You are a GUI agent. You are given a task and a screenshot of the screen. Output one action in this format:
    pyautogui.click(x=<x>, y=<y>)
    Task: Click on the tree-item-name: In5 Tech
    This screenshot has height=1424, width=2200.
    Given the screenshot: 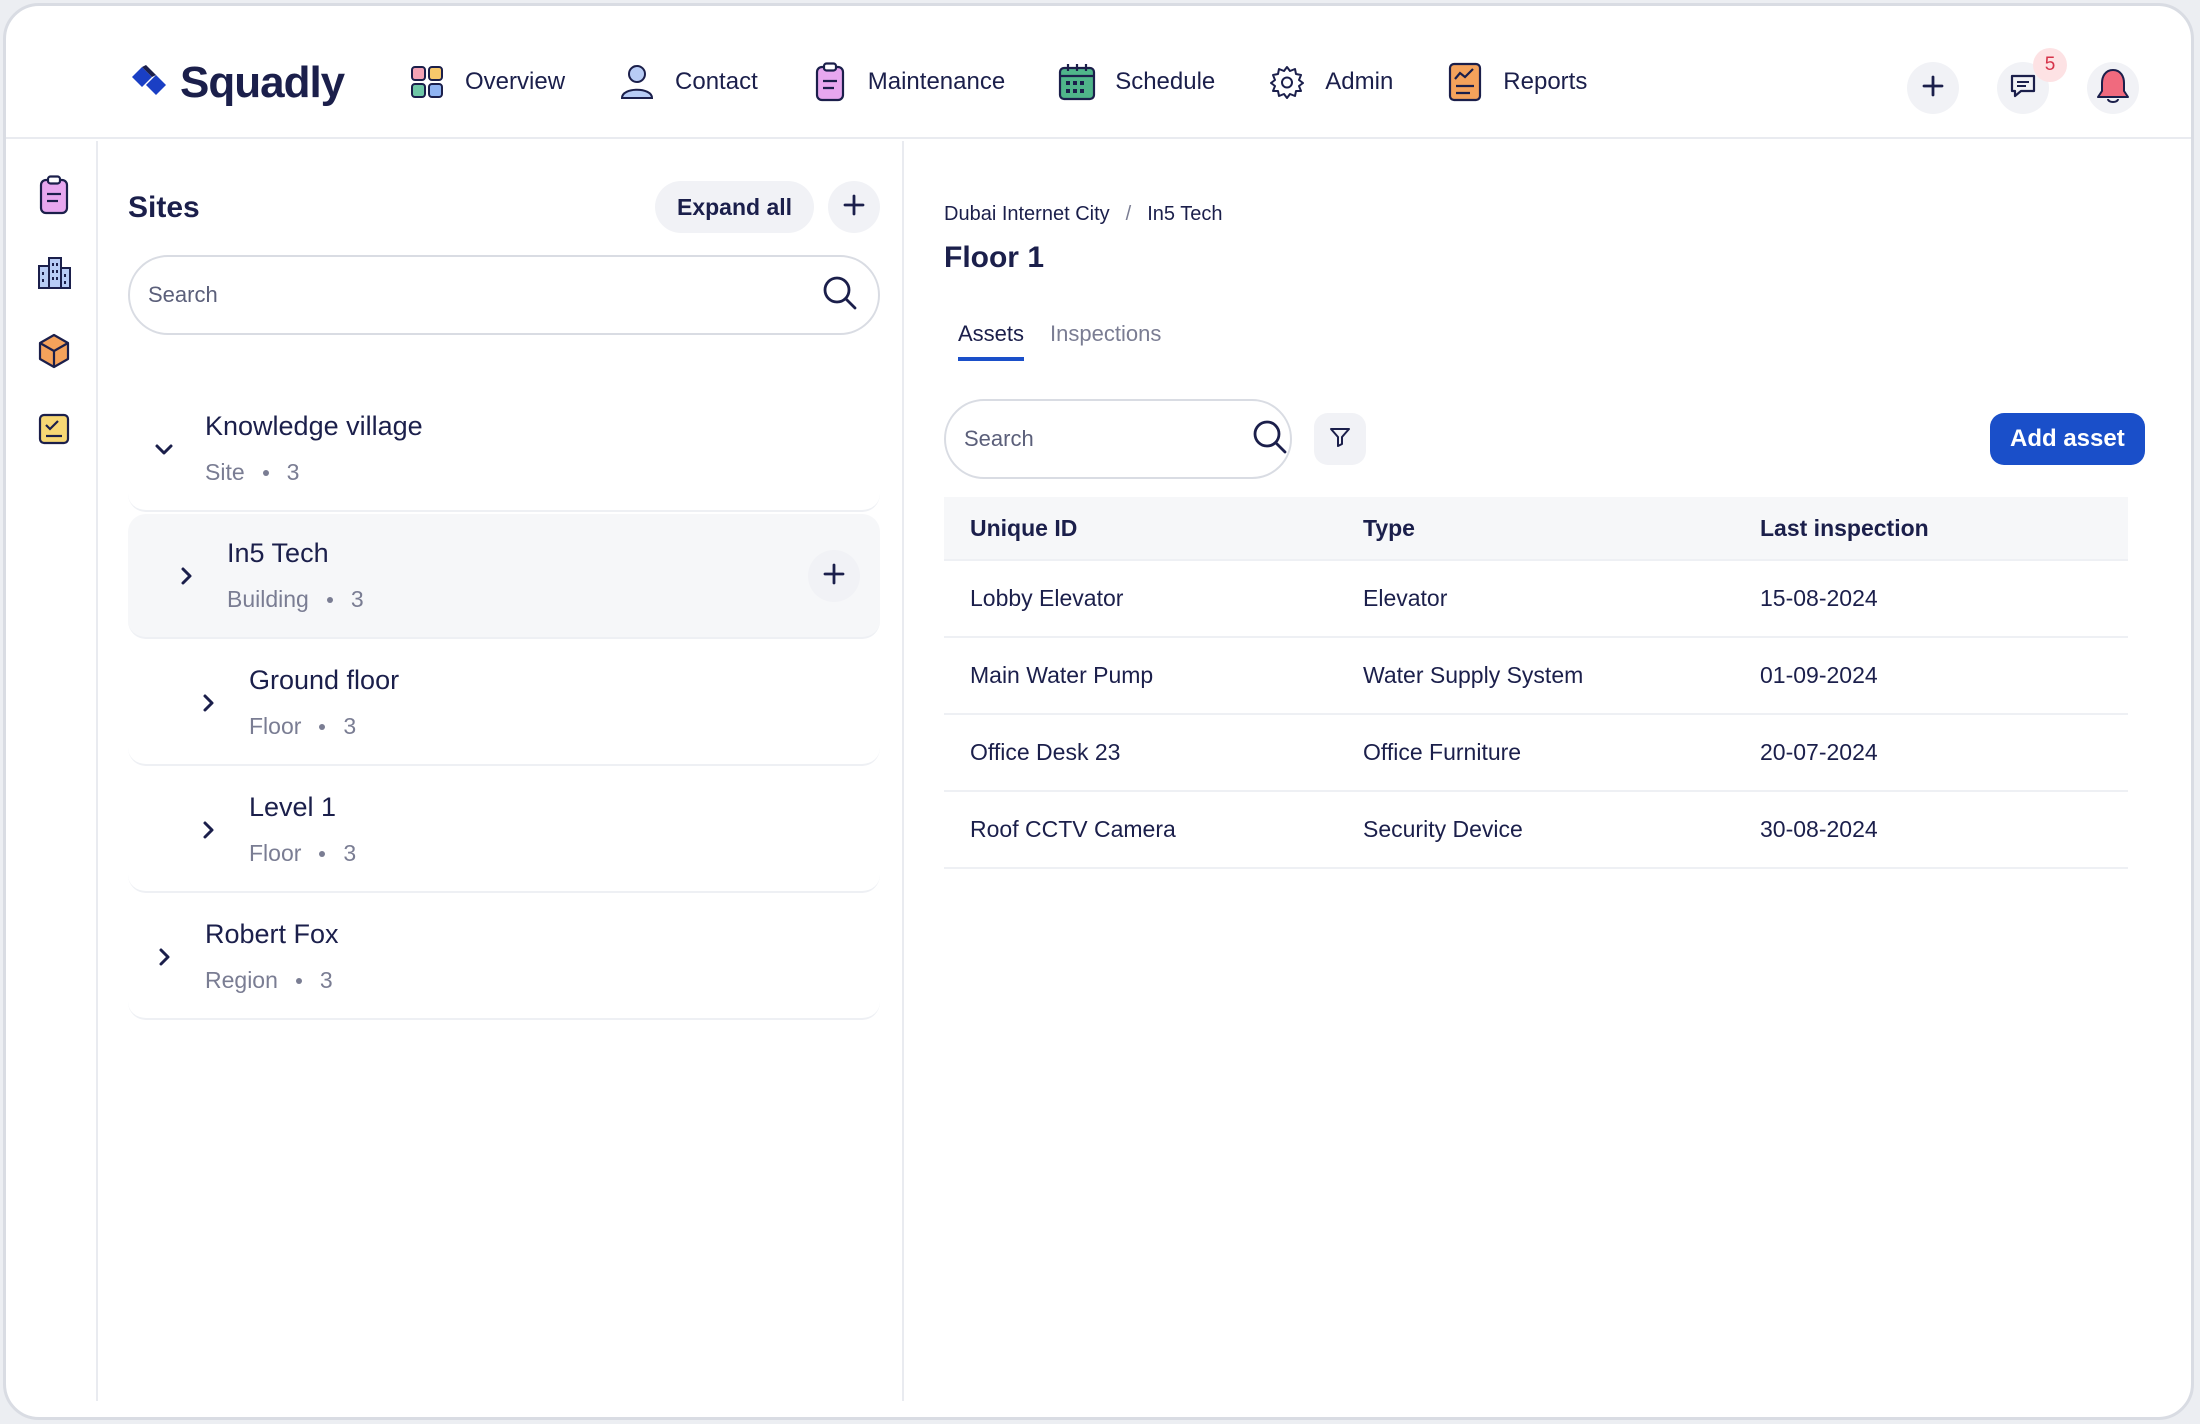 What is the action you would take?
    pyautogui.click(x=278, y=553)
    